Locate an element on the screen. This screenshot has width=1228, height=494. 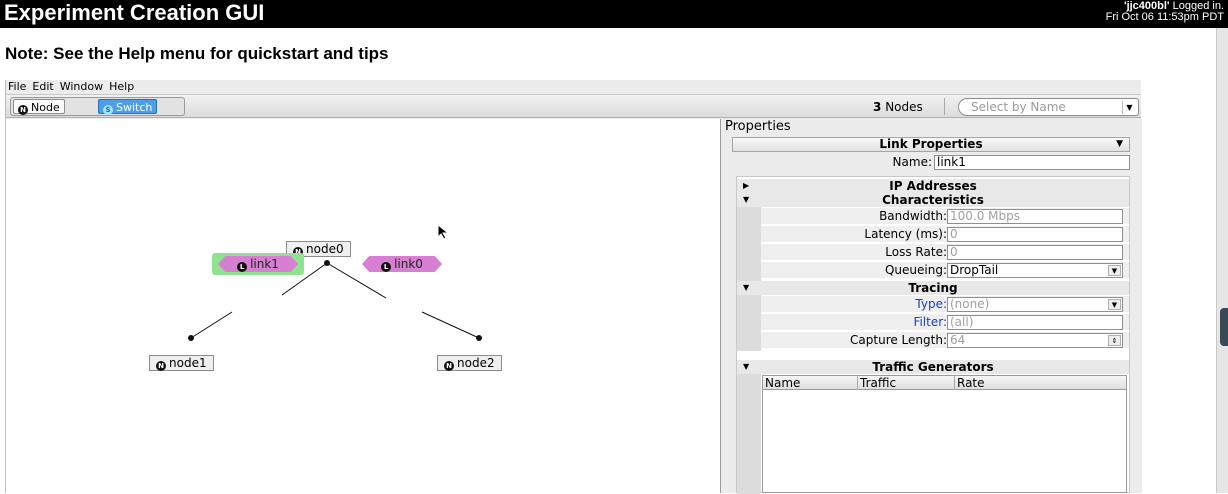
trace-type-label: Type: is located at coordinates (931, 304).